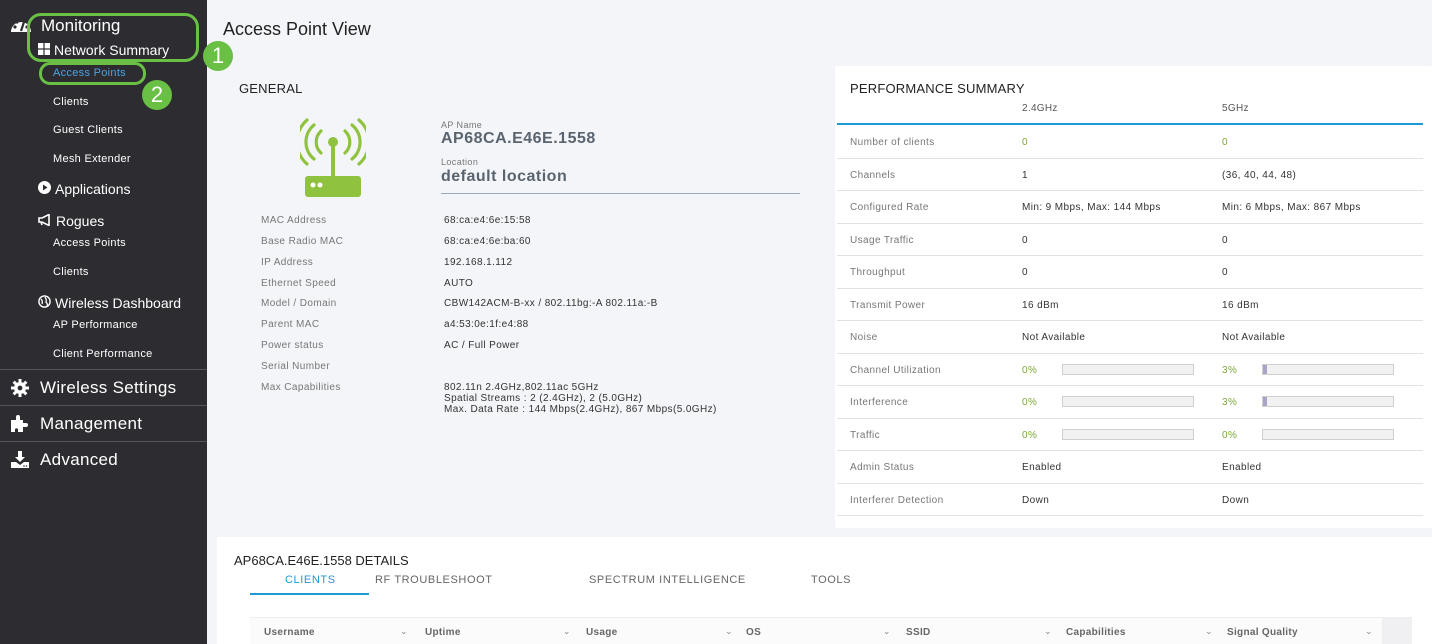  I want to click on performance-row: Traffic 0% 0%, so click(1130, 435).